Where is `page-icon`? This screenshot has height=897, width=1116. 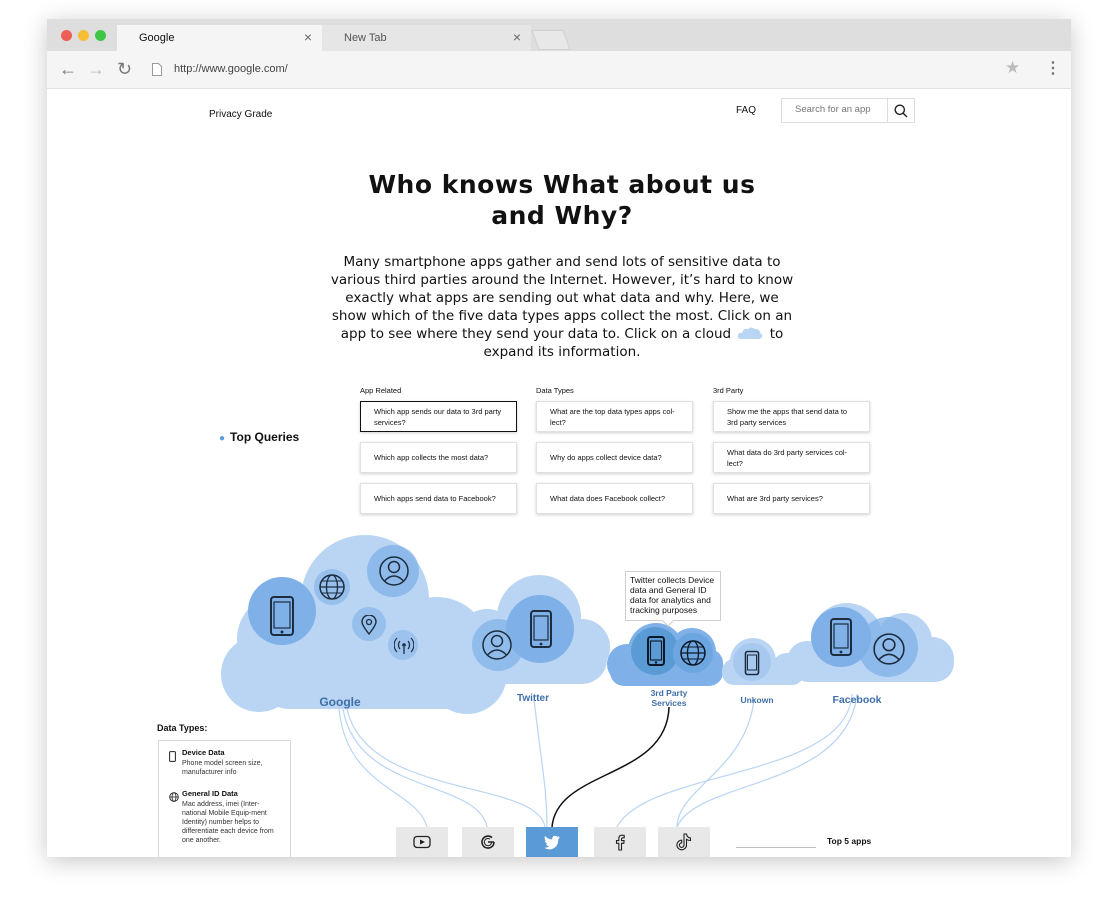 page-icon is located at coordinates (157, 69).